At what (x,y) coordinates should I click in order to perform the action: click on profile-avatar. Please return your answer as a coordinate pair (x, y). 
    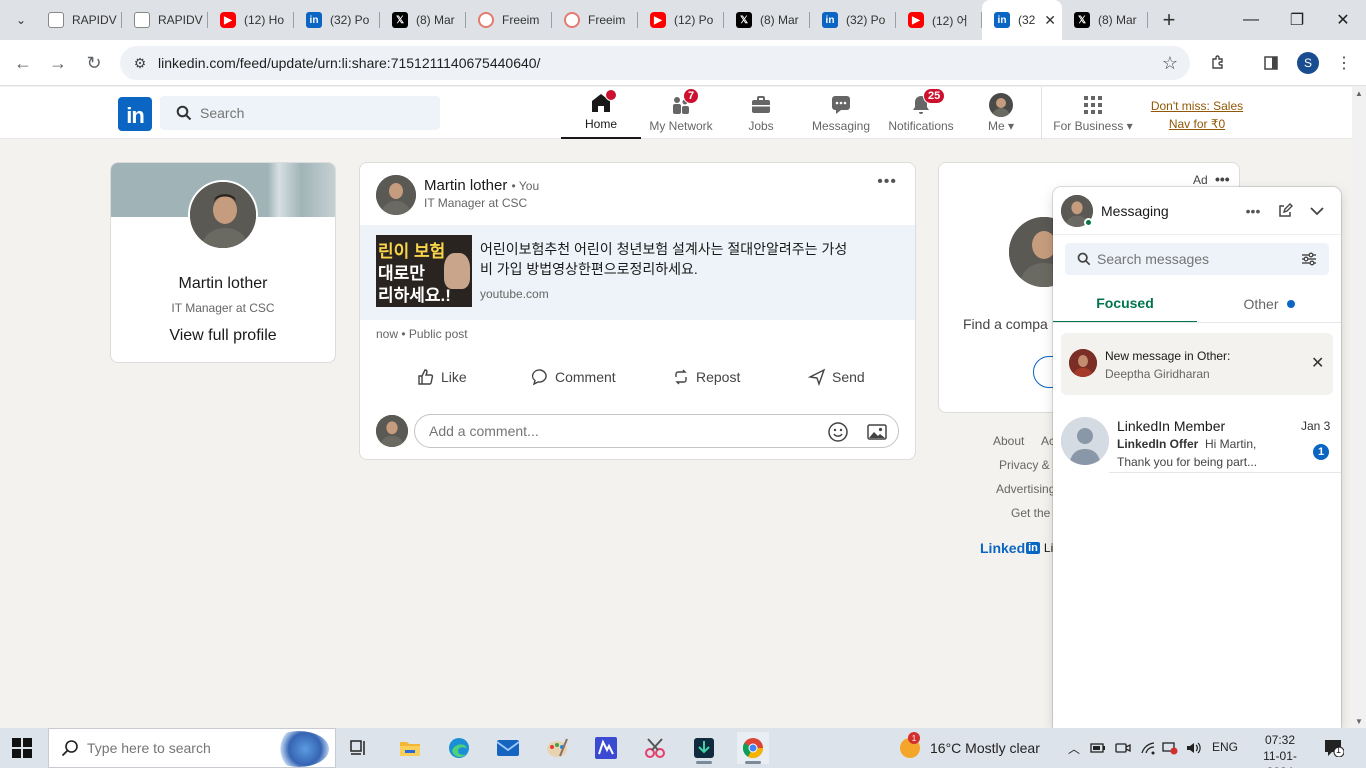
    Looking at the image, I should click on (223, 215).